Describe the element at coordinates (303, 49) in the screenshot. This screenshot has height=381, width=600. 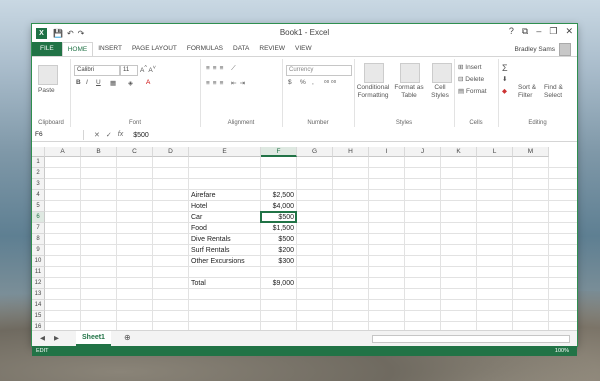
I see `tab-view: VIEW` at that location.